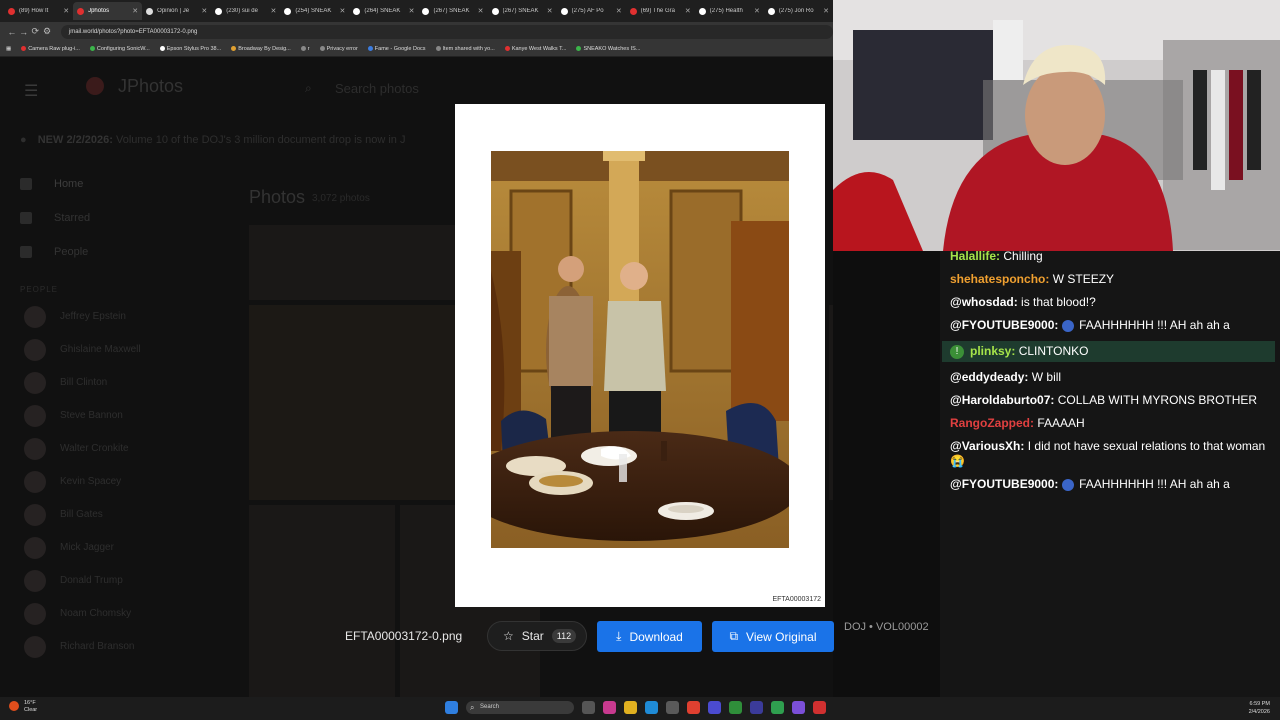 The height and width of the screenshot is (720, 1280). Describe the element at coordinates (1000, 279) in the screenshot. I see `chat-username: shehatesponcho:` at that location.